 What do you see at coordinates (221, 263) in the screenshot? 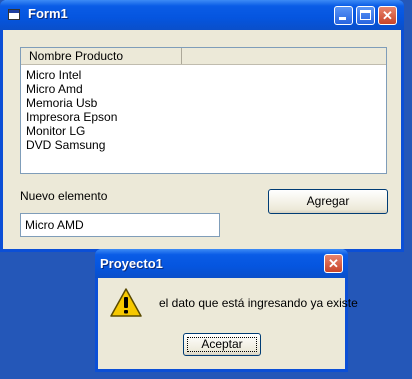
I see `dialog-titlebar: Proyecto1 ✕` at bounding box center [221, 263].